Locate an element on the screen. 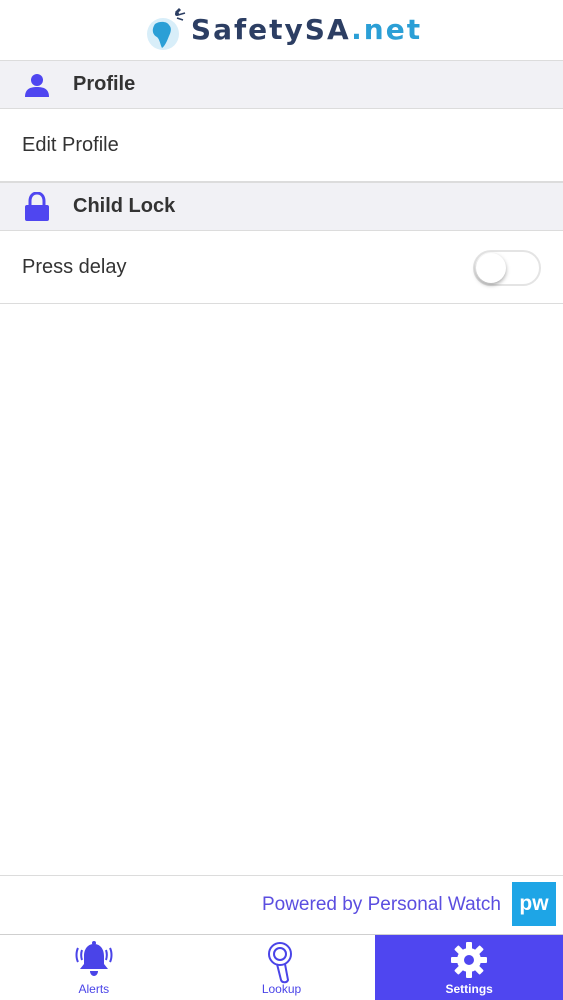 This screenshot has height=1000, width=563. bottom-tab-bar: Alerts Lookup Settings is located at coordinates (281, 967).